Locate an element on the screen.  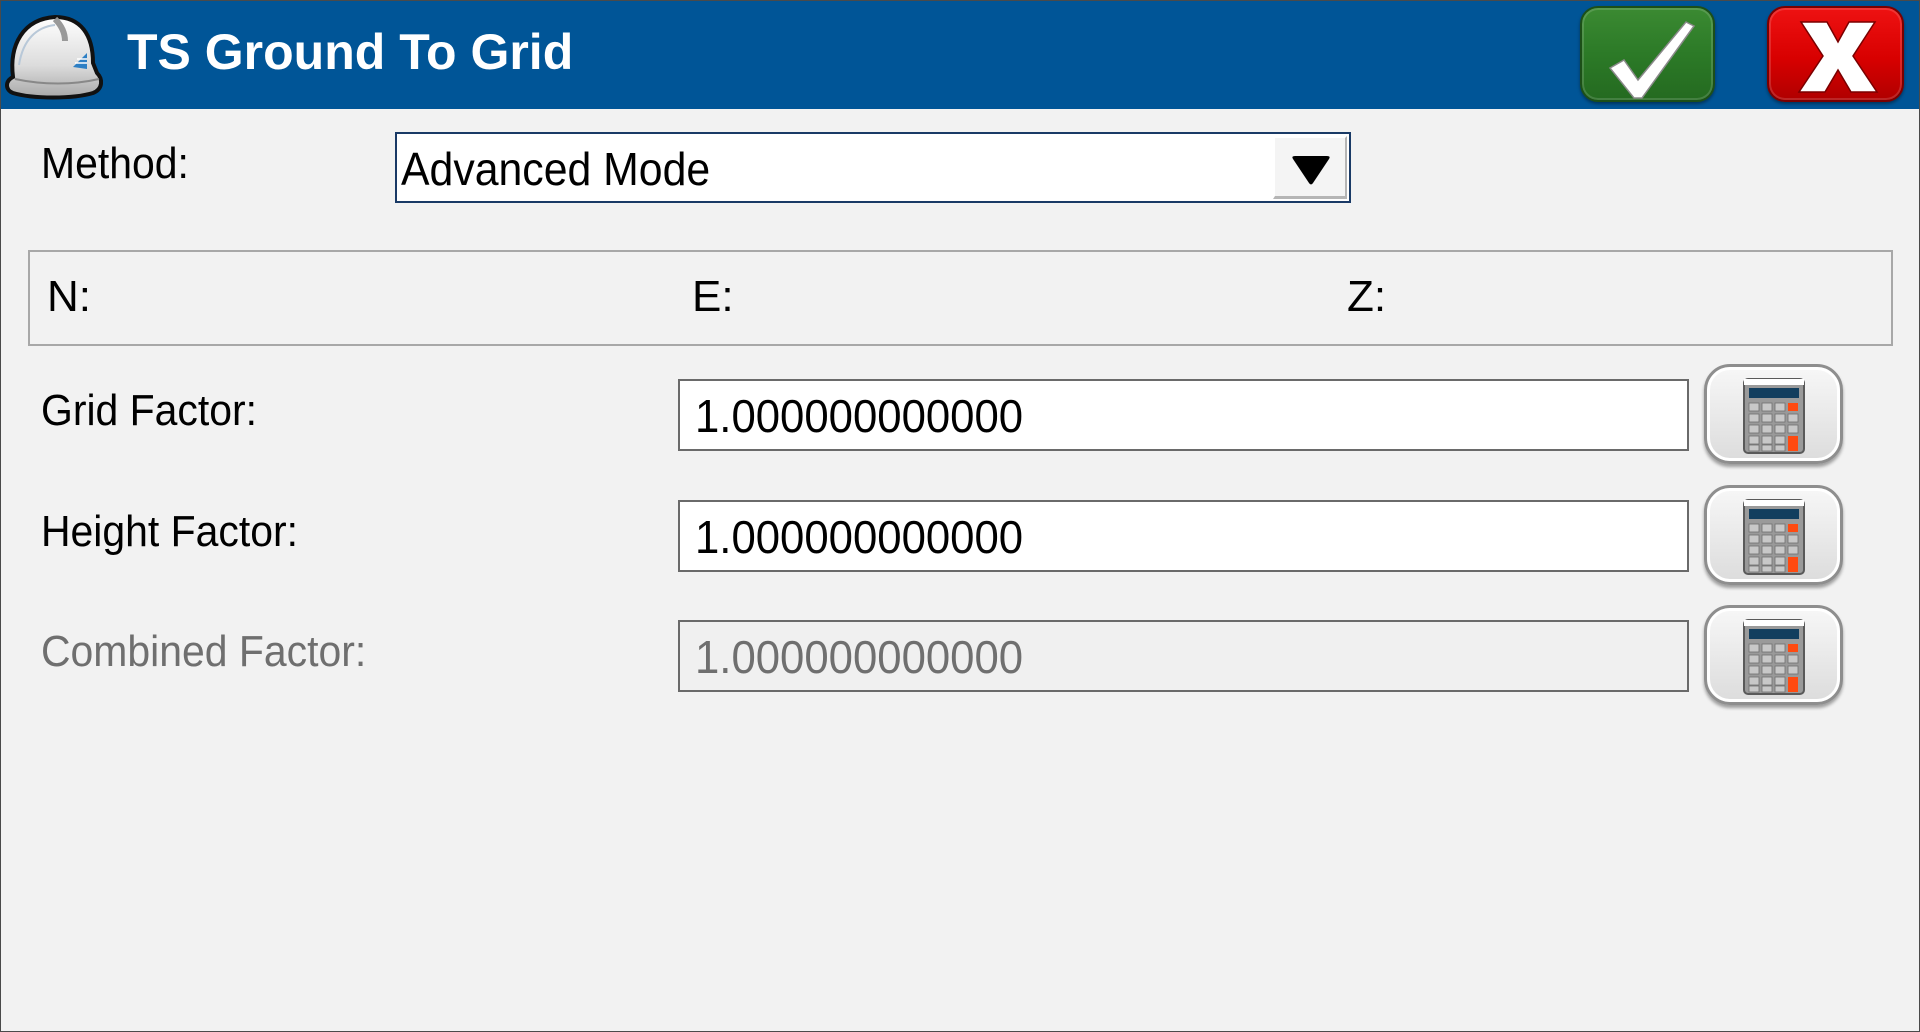
elevation-label: Z: is located at coordinates (1367, 296).